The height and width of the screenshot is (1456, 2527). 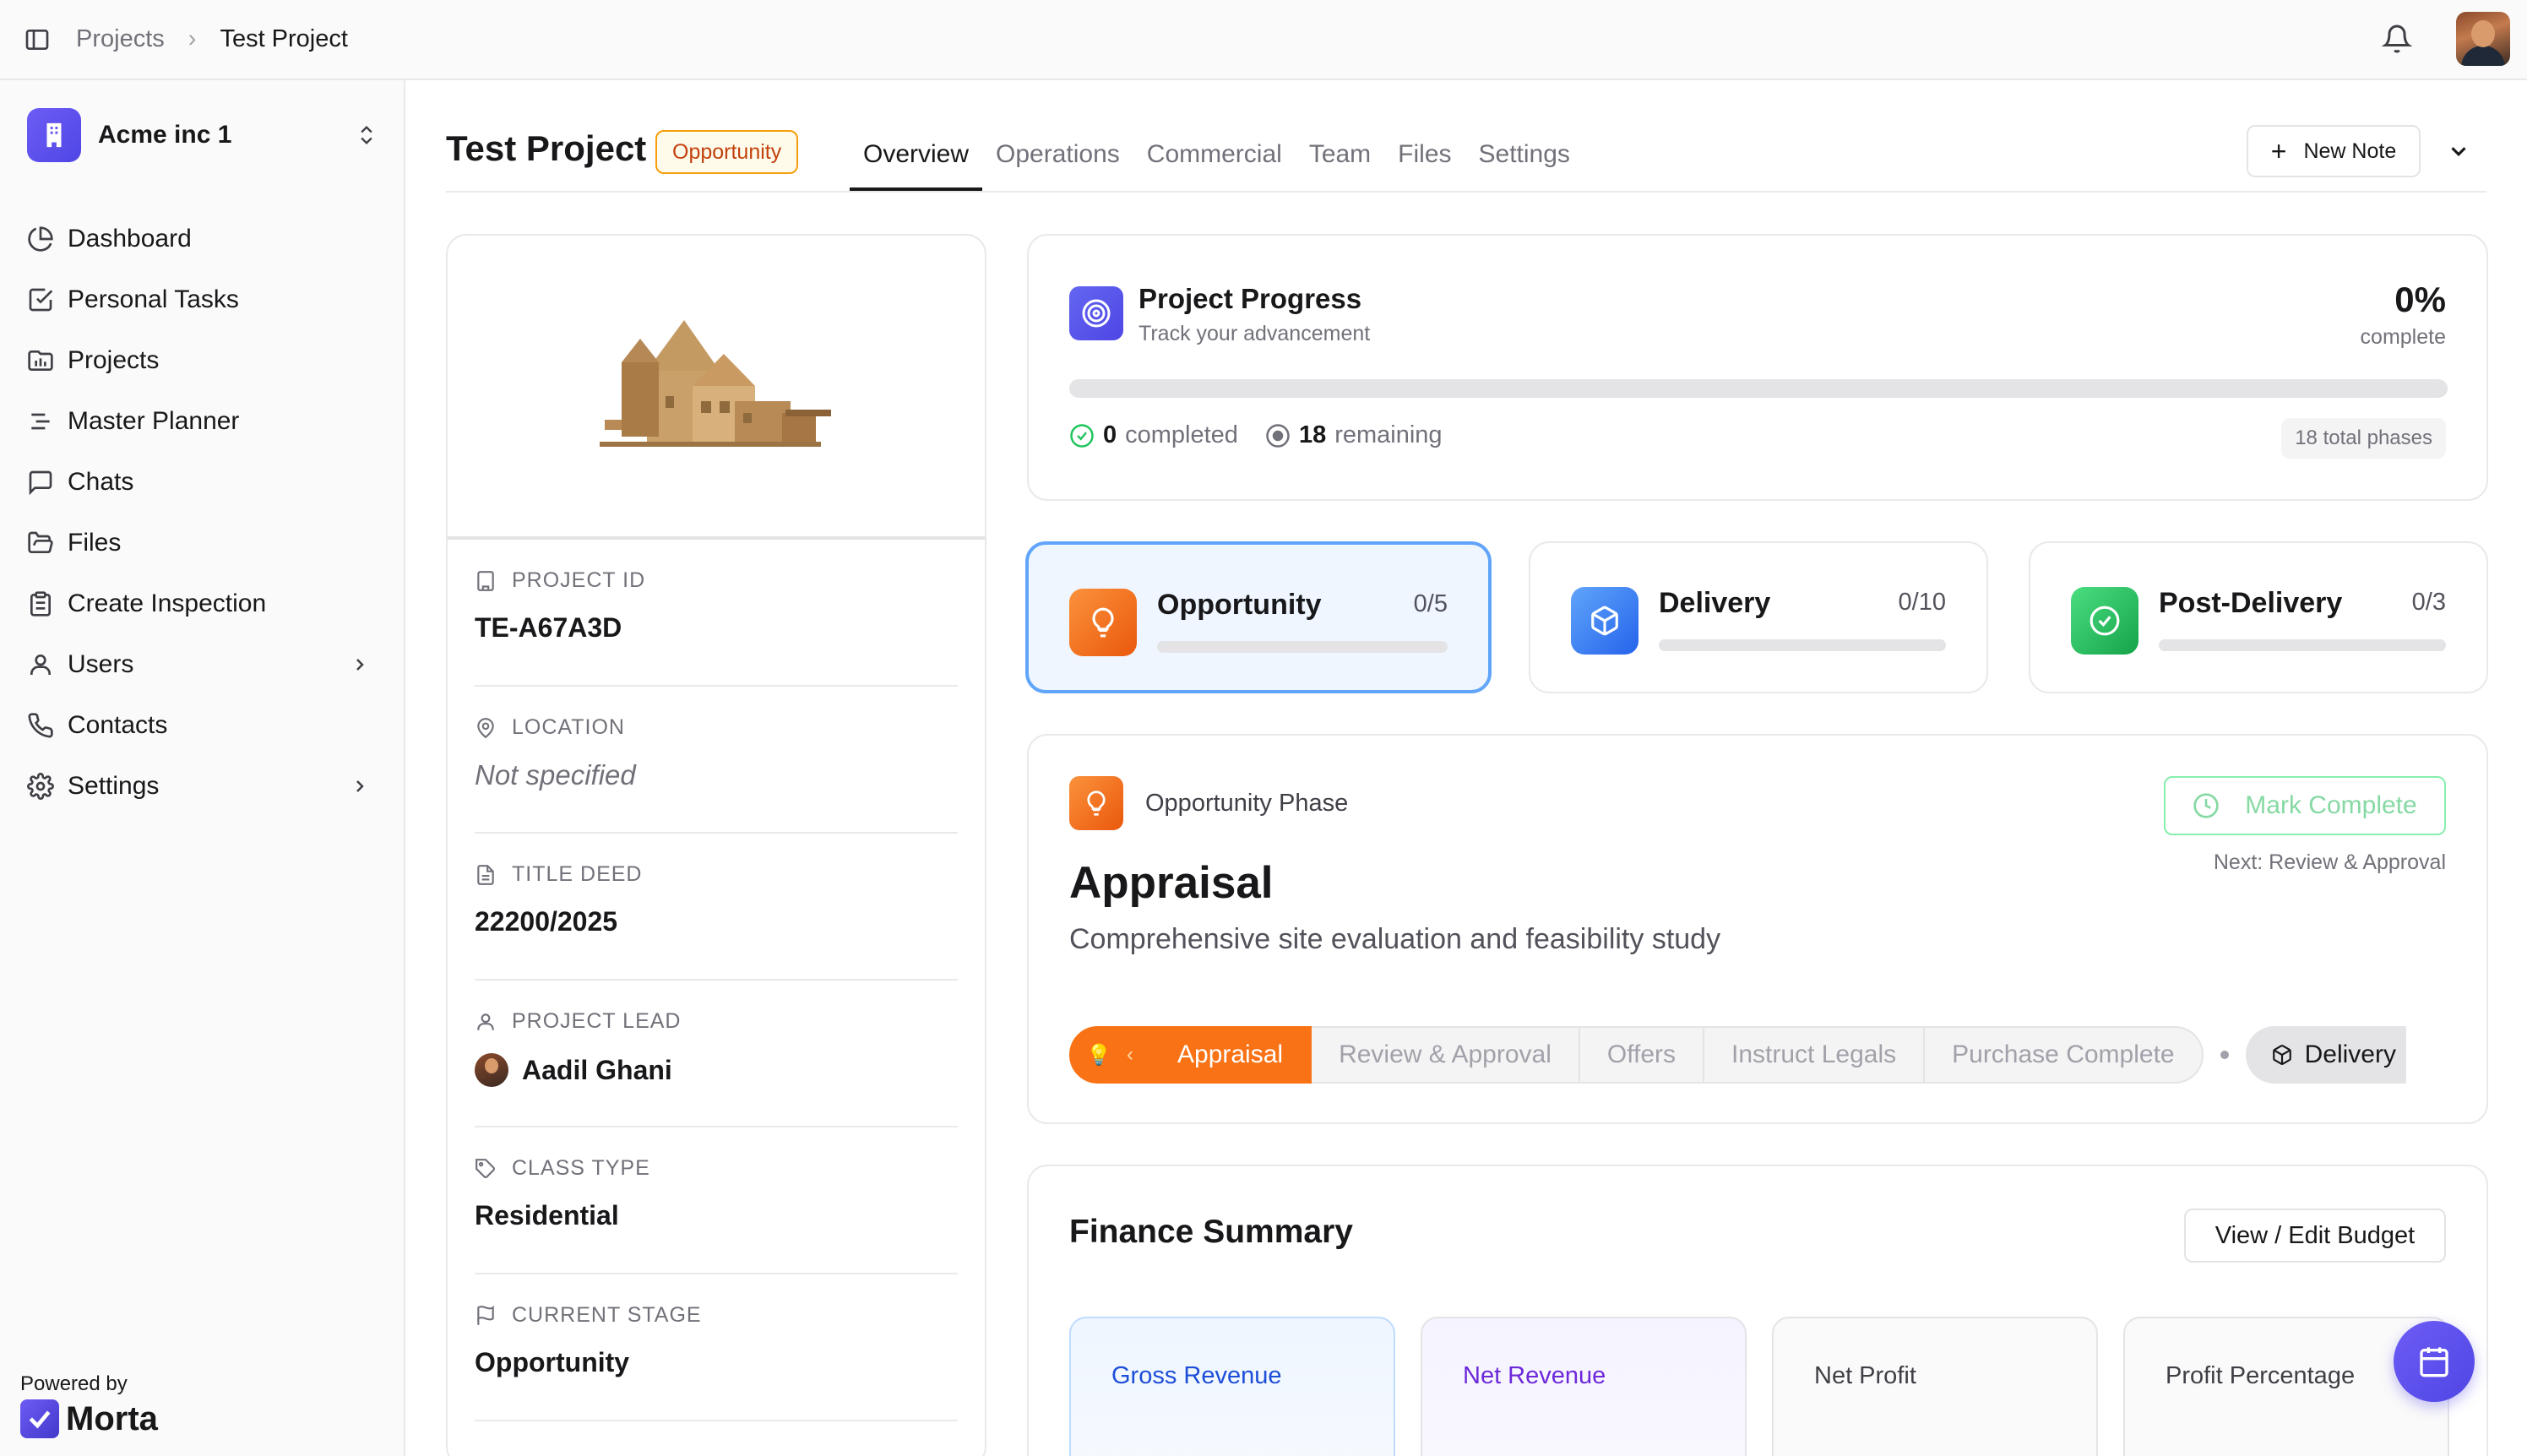 I want to click on next-step-label: Next: Review & Approval, so click(x=2329, y=862).